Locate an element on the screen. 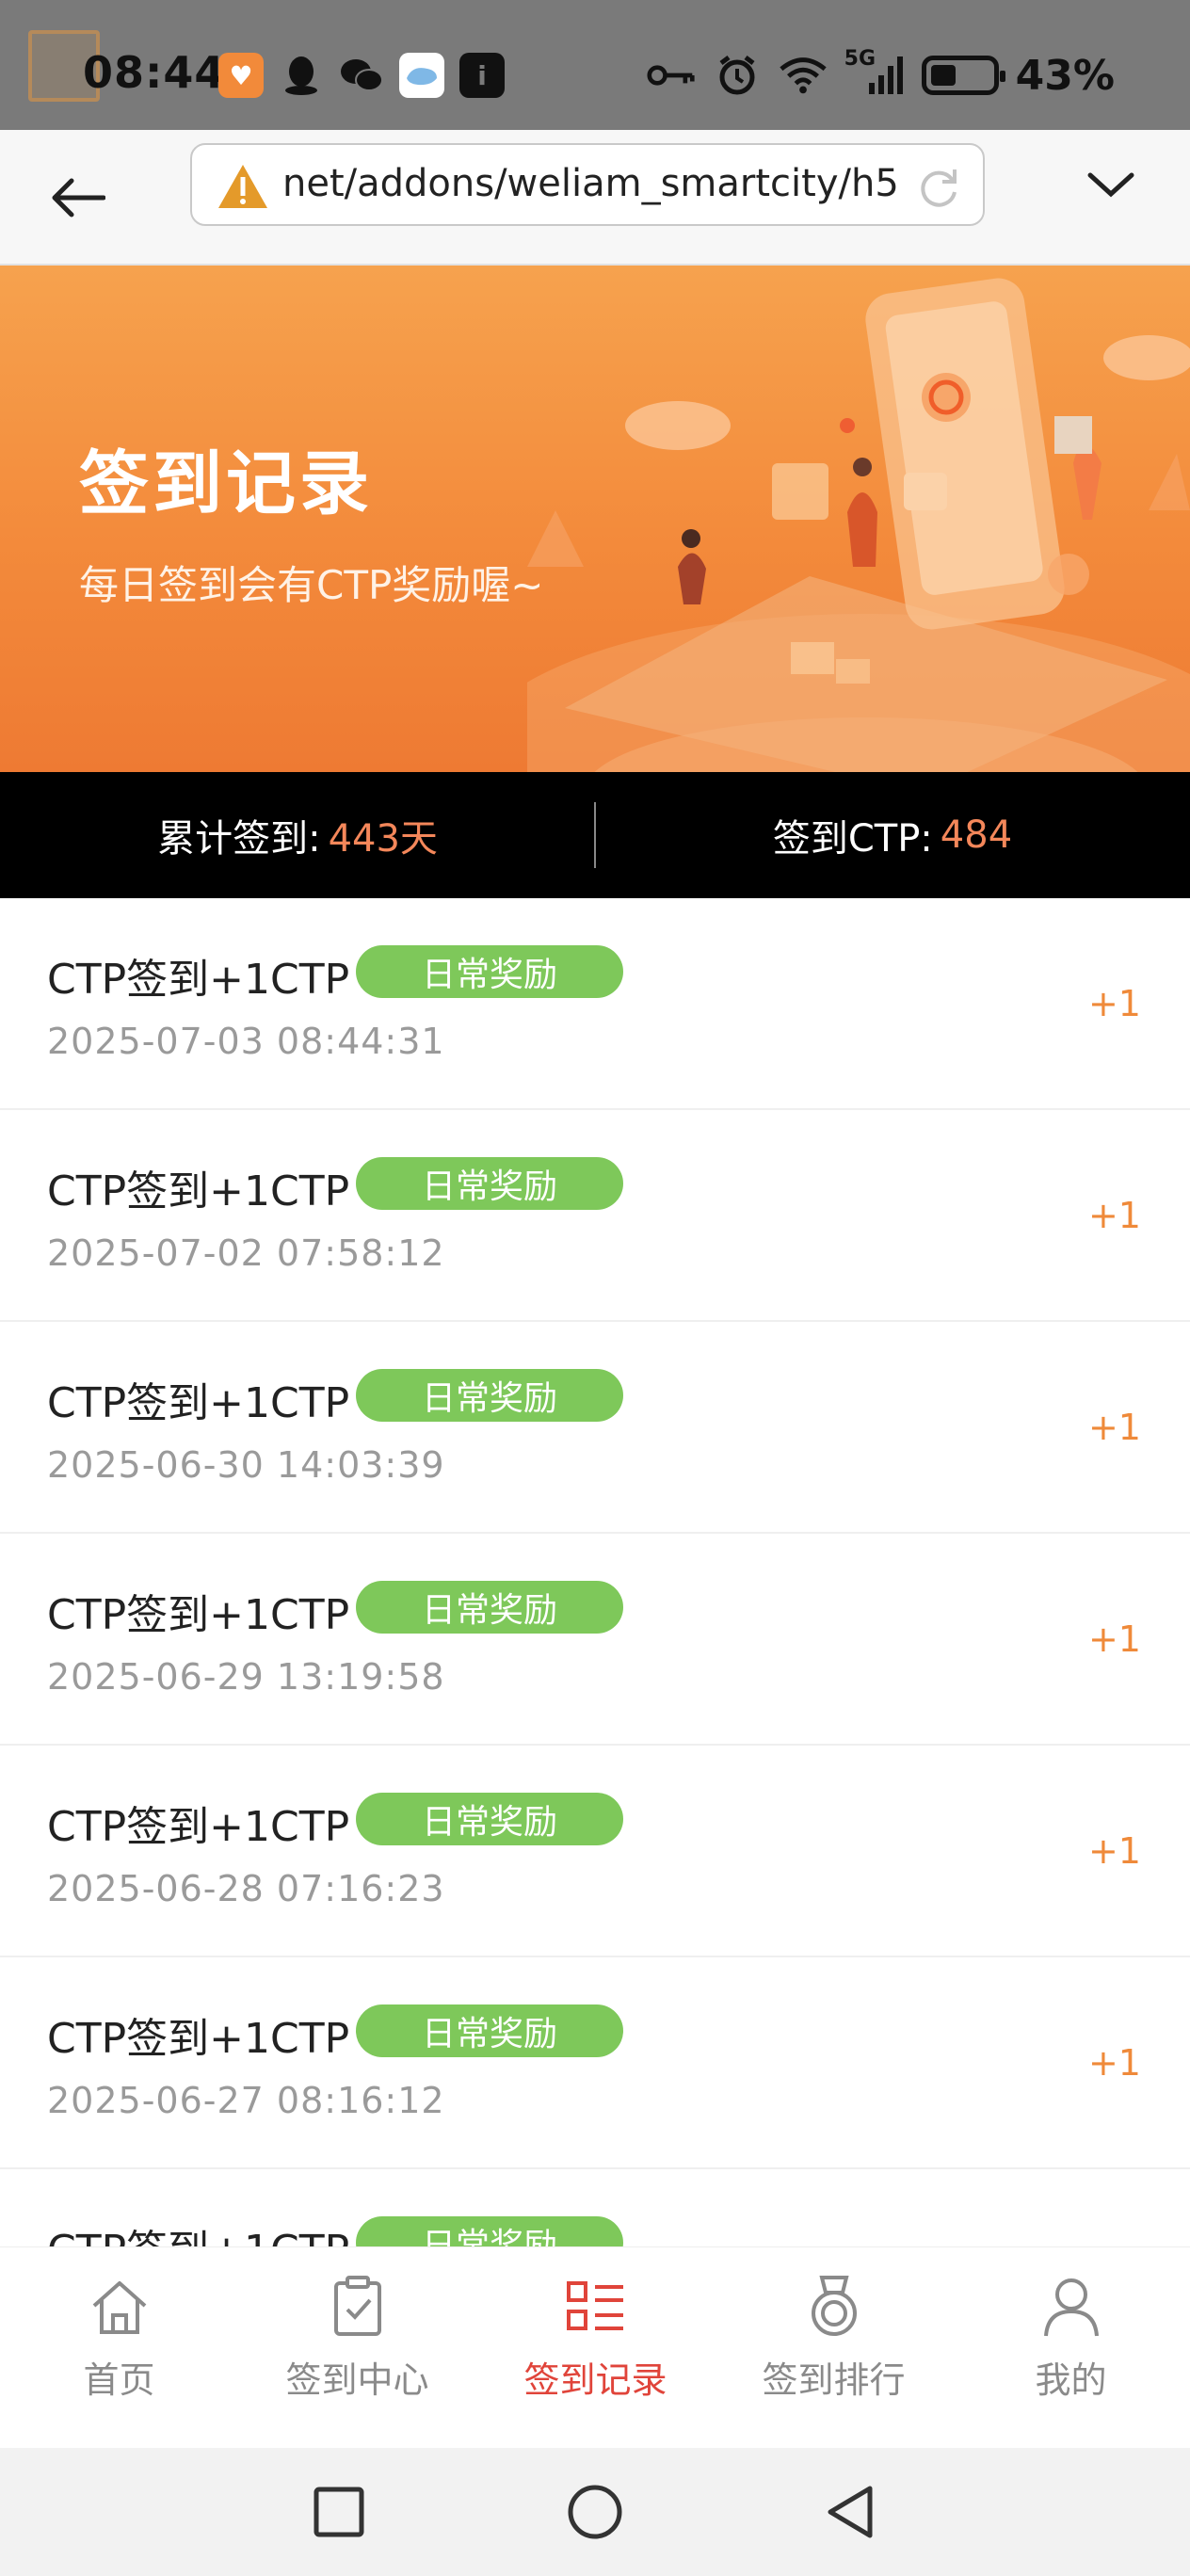  checkin-clipboard-icon is located at coordinates (357, 2306).